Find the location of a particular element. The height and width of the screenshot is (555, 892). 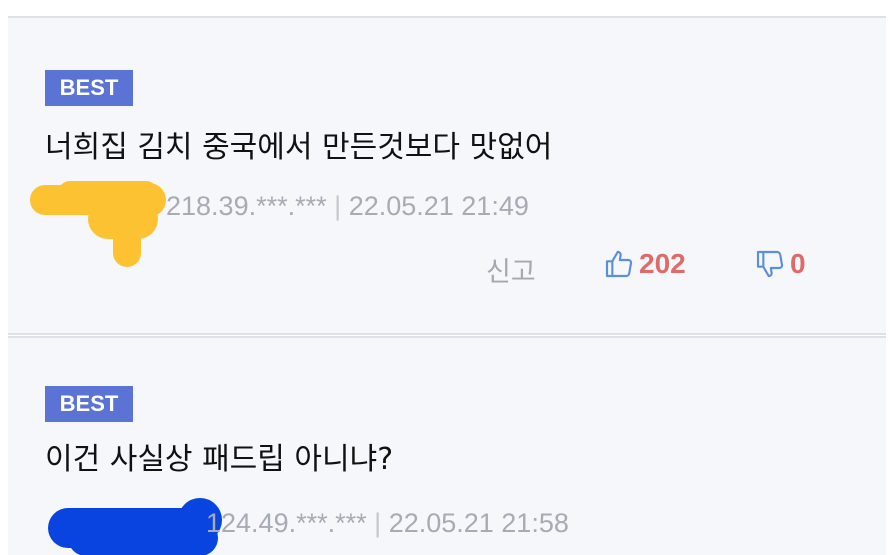

report-button: 신고 is located at coordinates (511, 269).